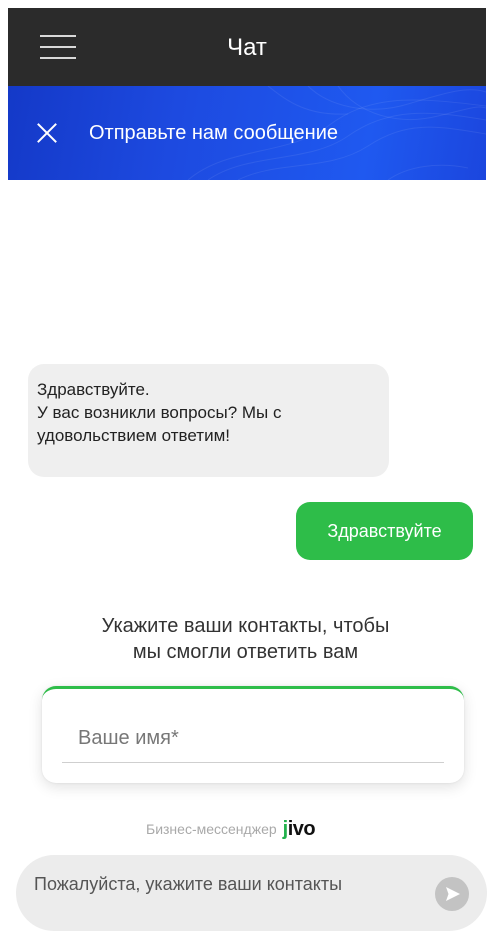 This screenshot has width=491, height=934. What do you see at coordinates (214, 884) in the screenshot?
I see `composer-placeholder: Пожалуйста, укажите ваши контакты` at bounding box center [214, 884].